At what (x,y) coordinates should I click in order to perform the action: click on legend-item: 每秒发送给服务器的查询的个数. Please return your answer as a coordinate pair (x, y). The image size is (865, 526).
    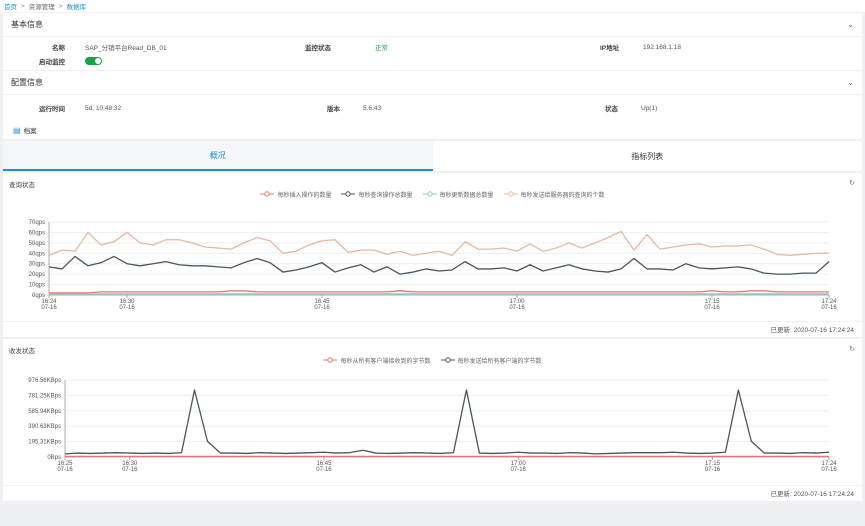
    Looking at the image, I should click on (554, 194).